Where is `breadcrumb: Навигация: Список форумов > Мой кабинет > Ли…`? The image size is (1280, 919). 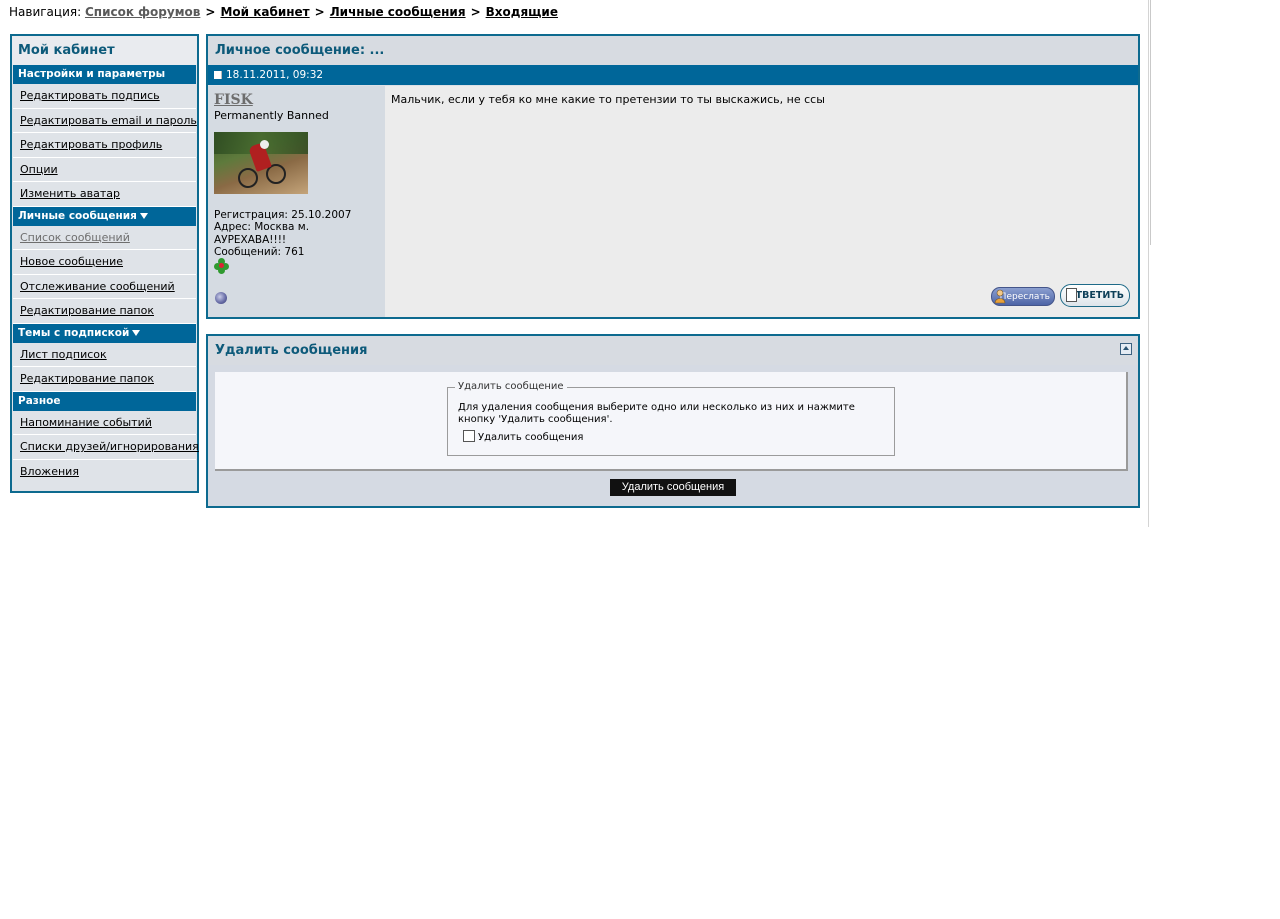
breadcrumb: Навигация: Список форумов > Мой кабинет > Ли… is located at coordinates (283, 12).